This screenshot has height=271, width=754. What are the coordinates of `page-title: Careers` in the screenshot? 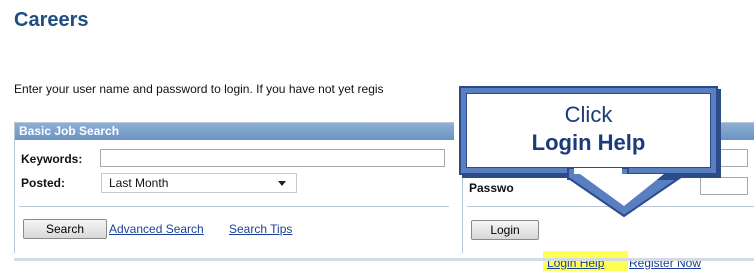 It's located at (51, 20).